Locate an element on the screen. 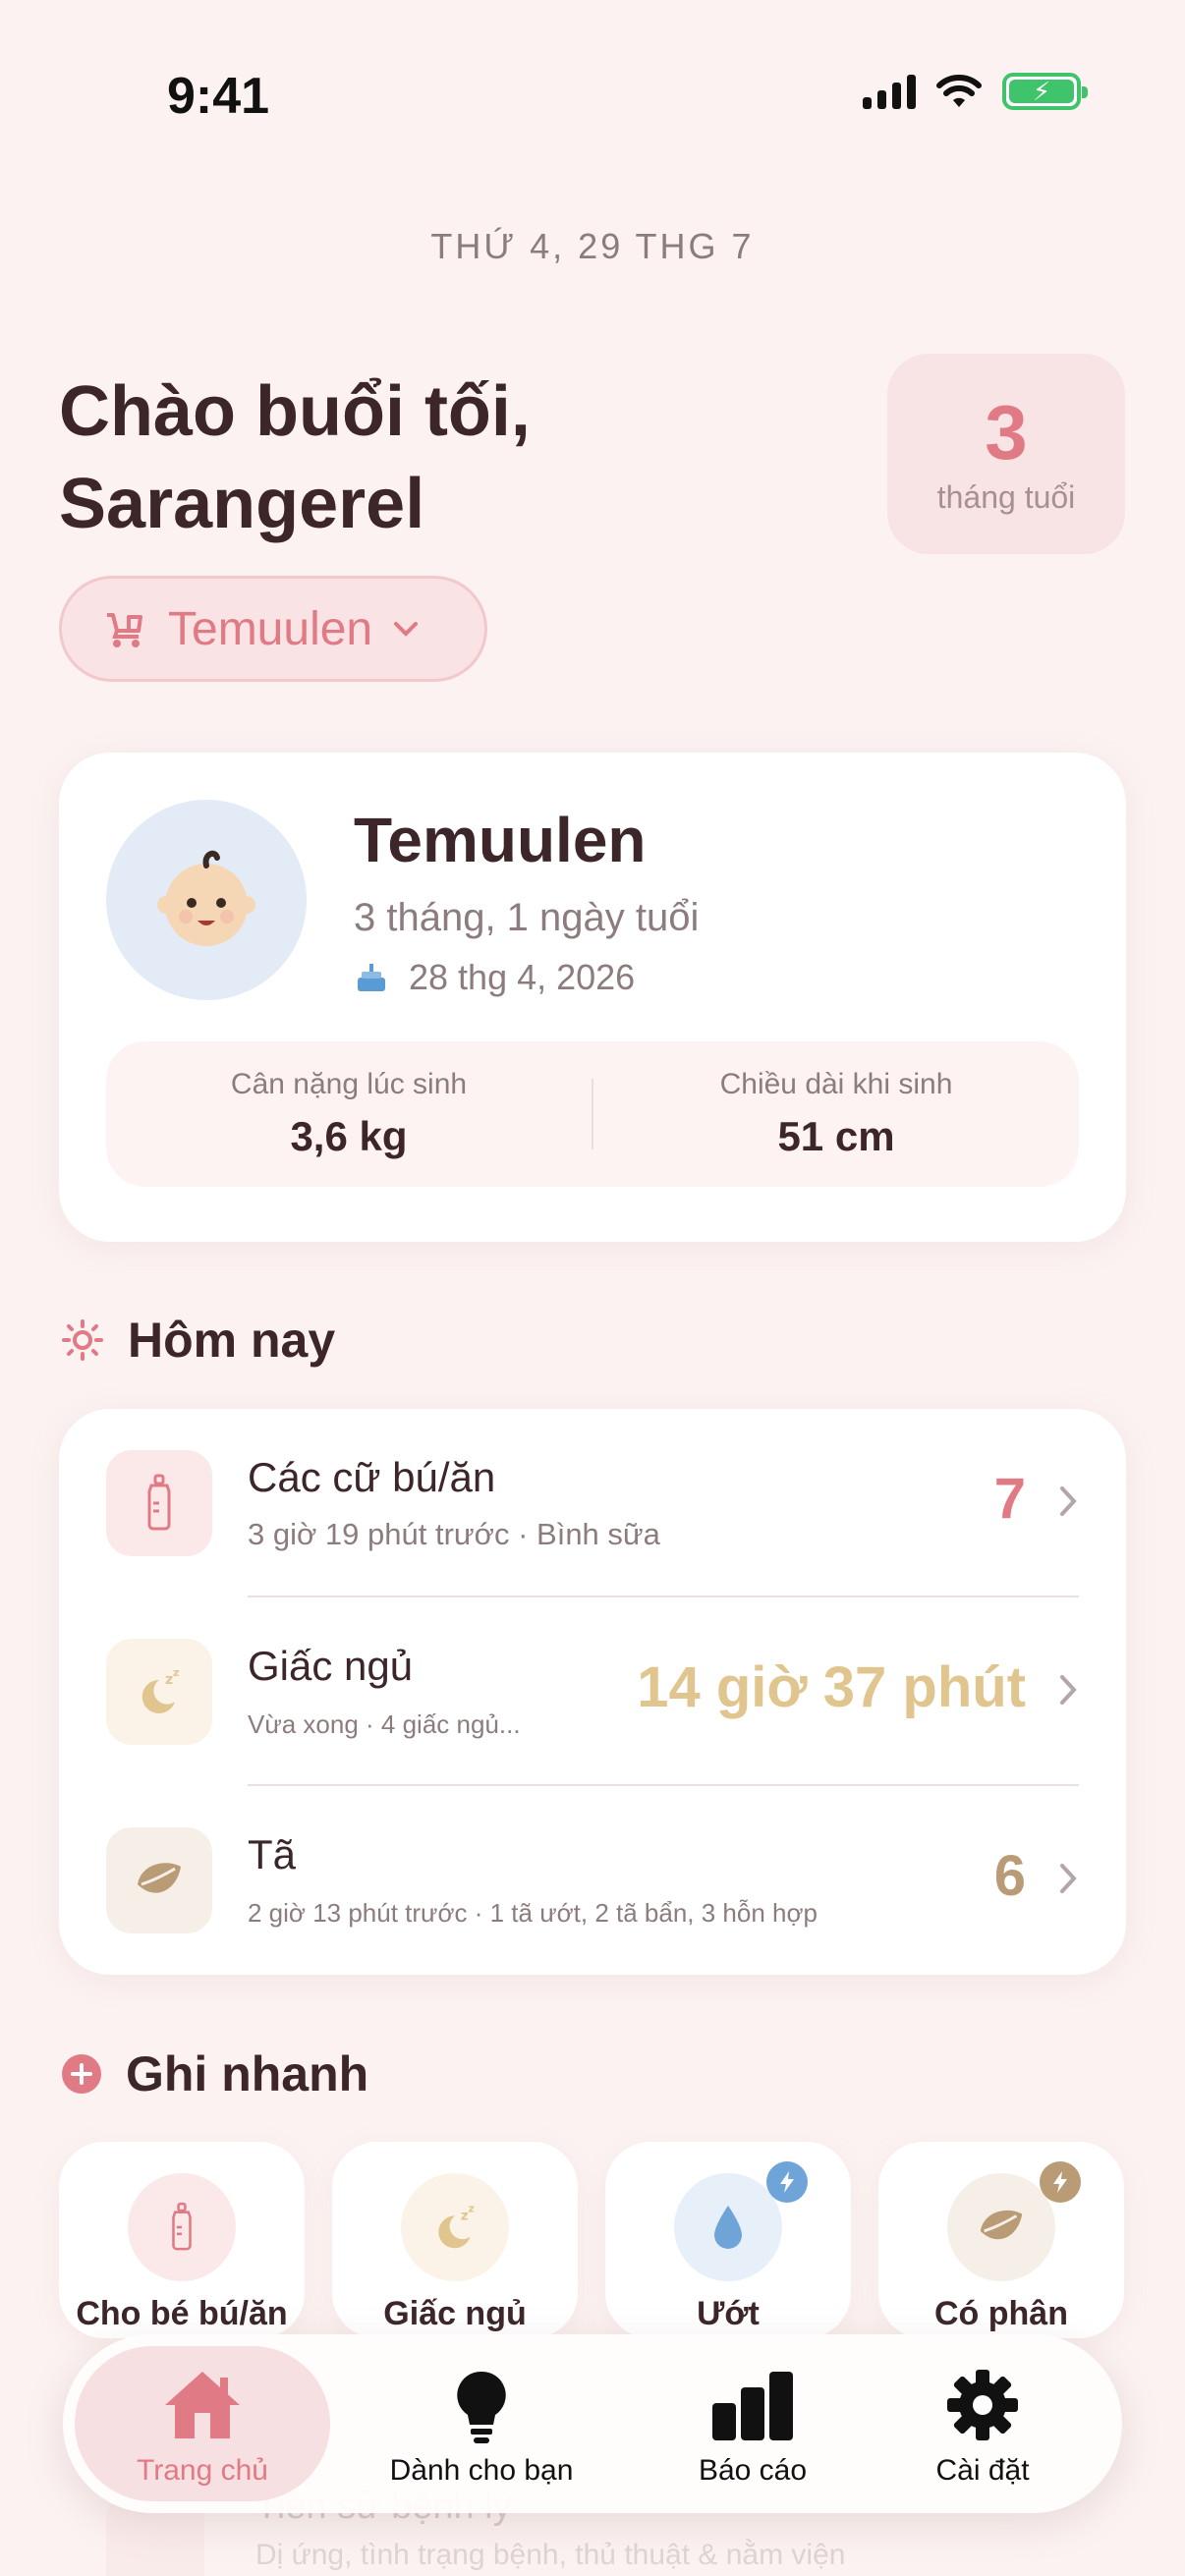 The height and width of the screenshot is (2576, 1185). birth-weight: Cân nặng lúc sinh 3,6 kg is located at coordinates (349, 1114).